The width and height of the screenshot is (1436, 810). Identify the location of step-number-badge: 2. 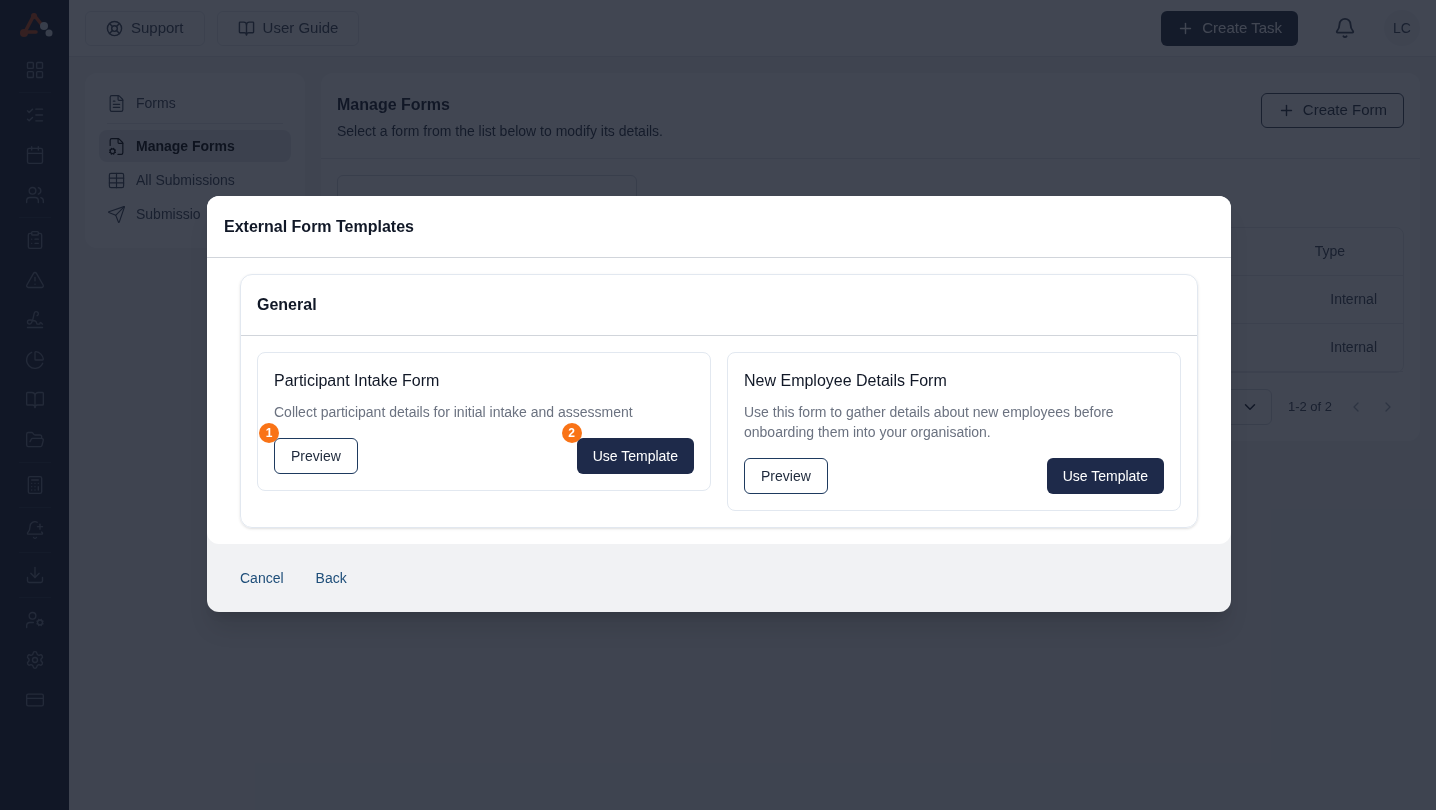
(571, 433).